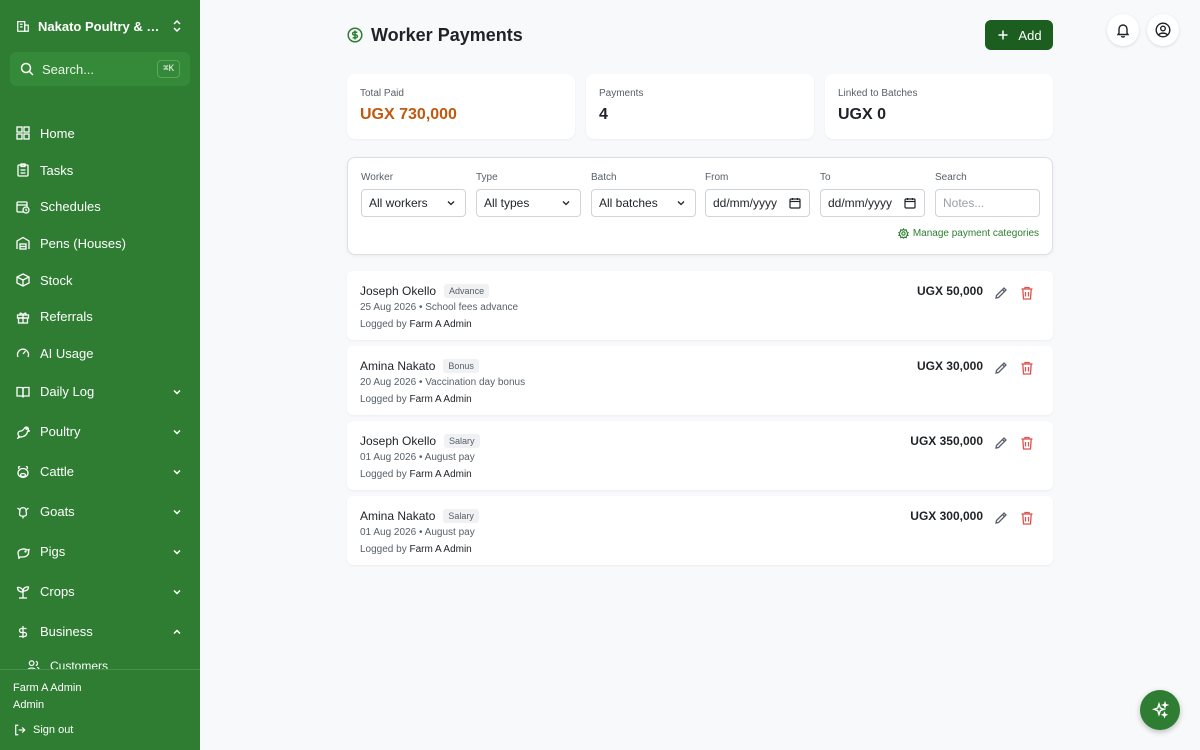  I want to click on sign-out-label: Sign out, so click(53, 730).